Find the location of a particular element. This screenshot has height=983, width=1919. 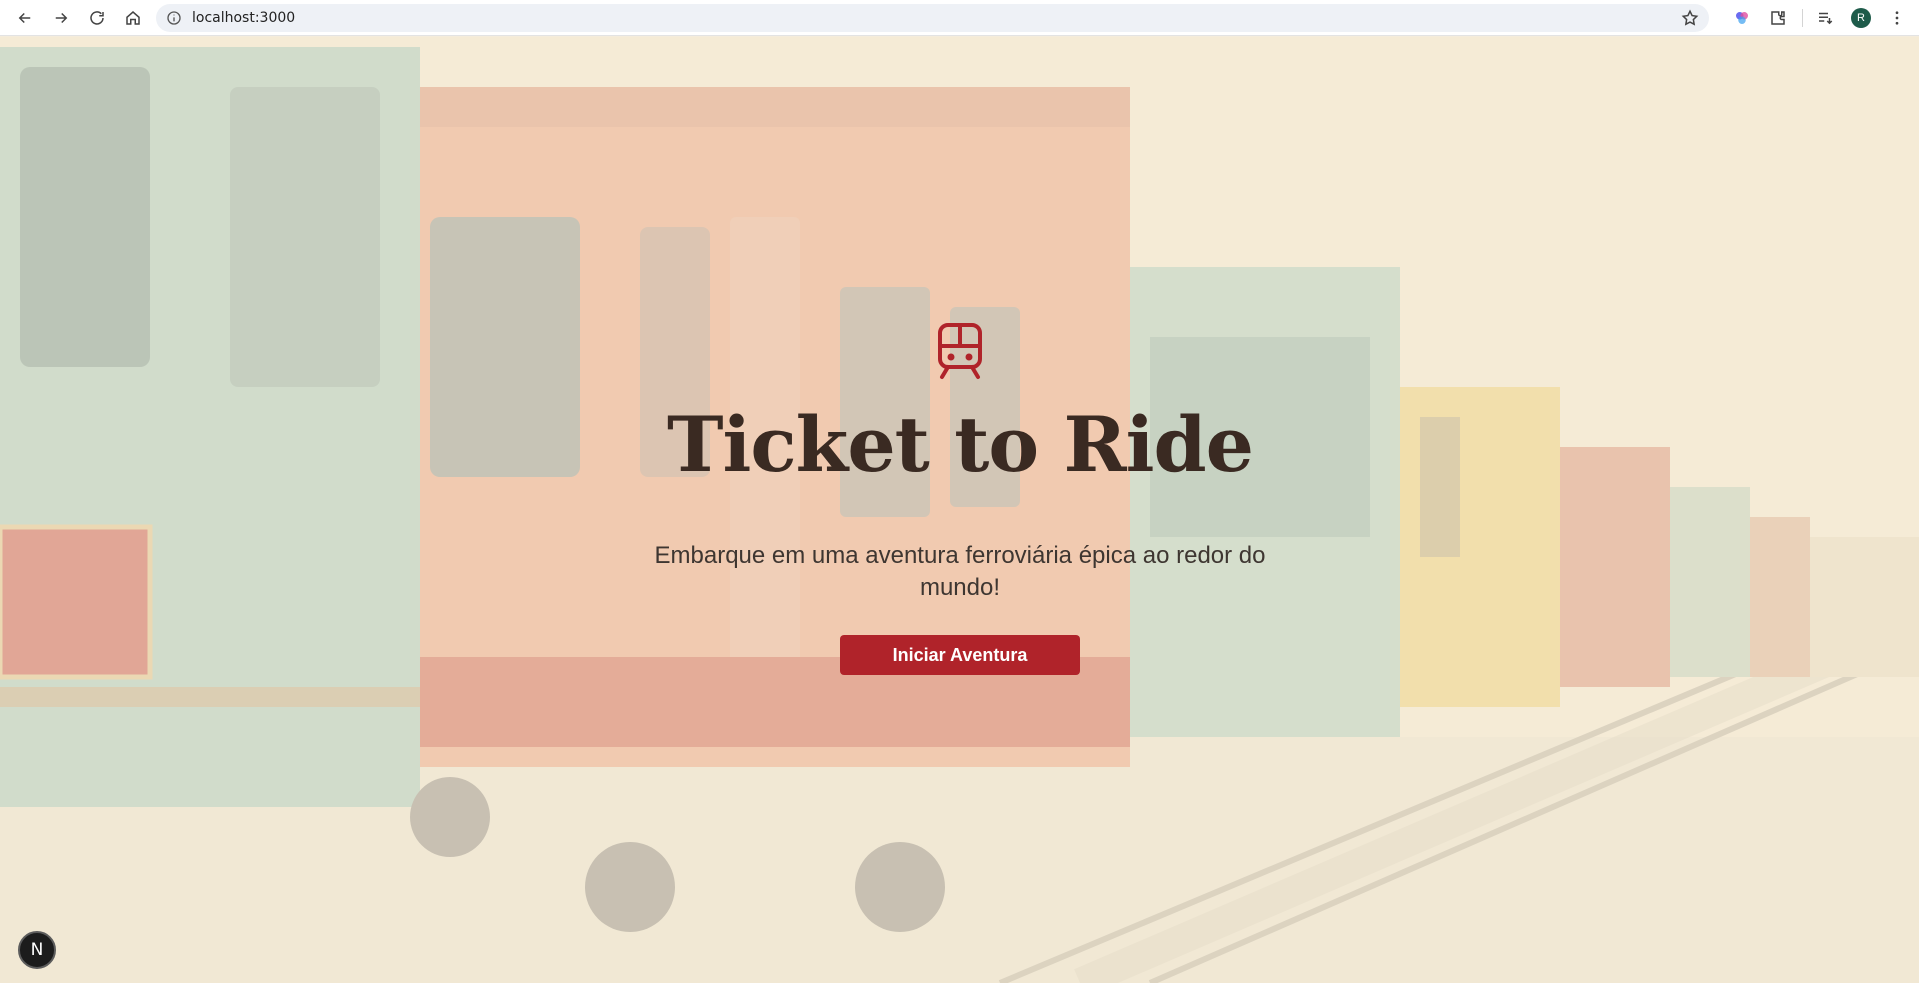

page-title: Ticket to Ride is located at coordinates (960, 444).